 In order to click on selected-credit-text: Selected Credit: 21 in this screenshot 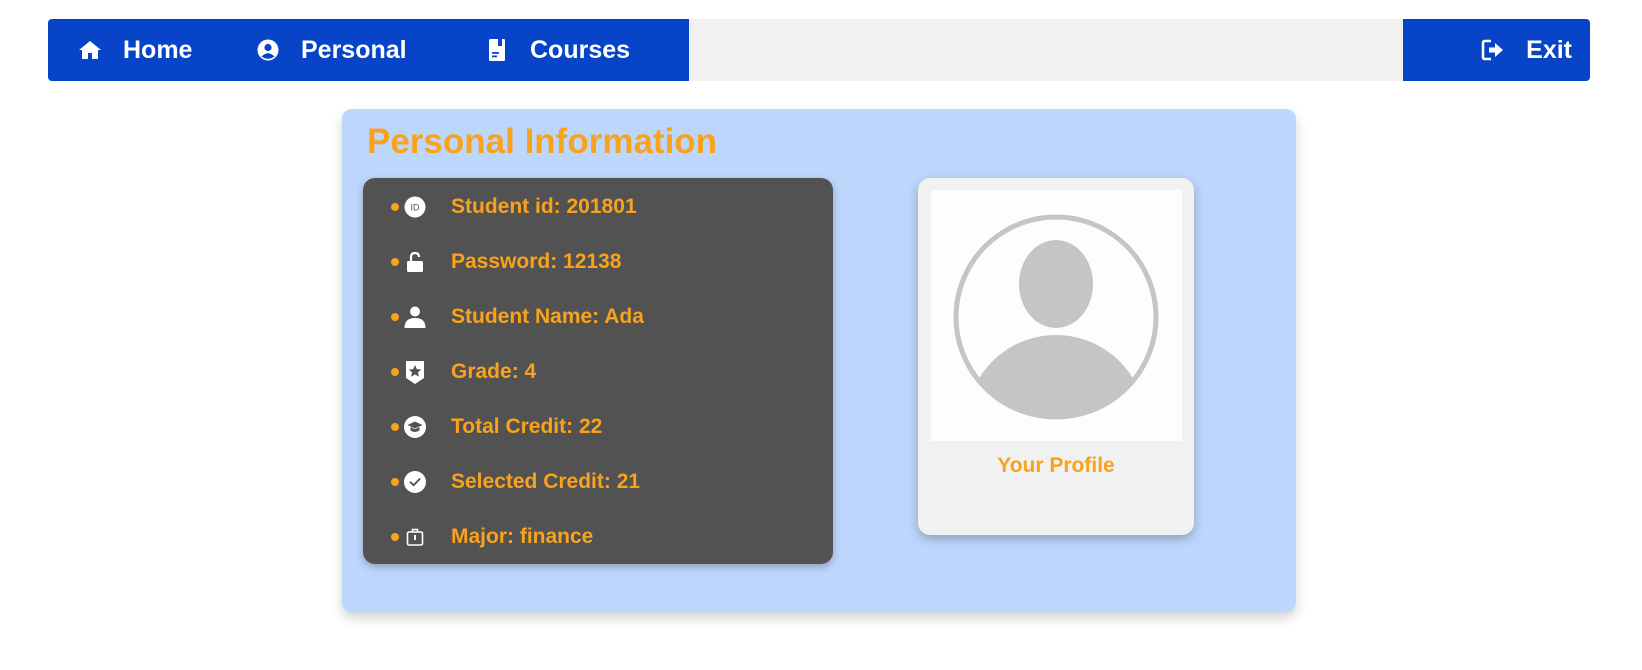, I will do `click(546, 481)`.